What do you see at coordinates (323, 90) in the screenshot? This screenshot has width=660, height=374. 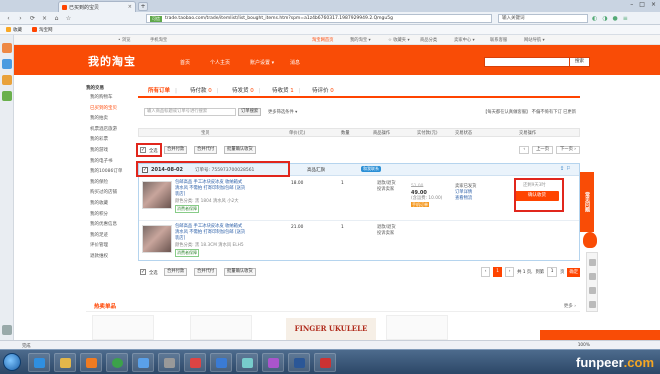 I see `tab-pending-review: 待评价 0` at bounding box center [323, 90].